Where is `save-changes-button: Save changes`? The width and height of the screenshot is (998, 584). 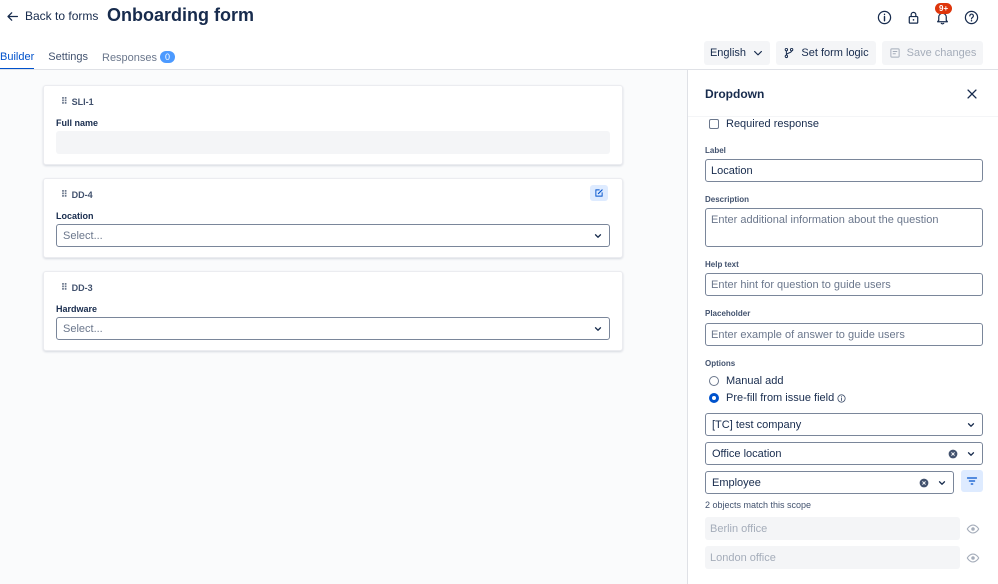
save-changes-button: Save changes is located at coordinates (932, 53).